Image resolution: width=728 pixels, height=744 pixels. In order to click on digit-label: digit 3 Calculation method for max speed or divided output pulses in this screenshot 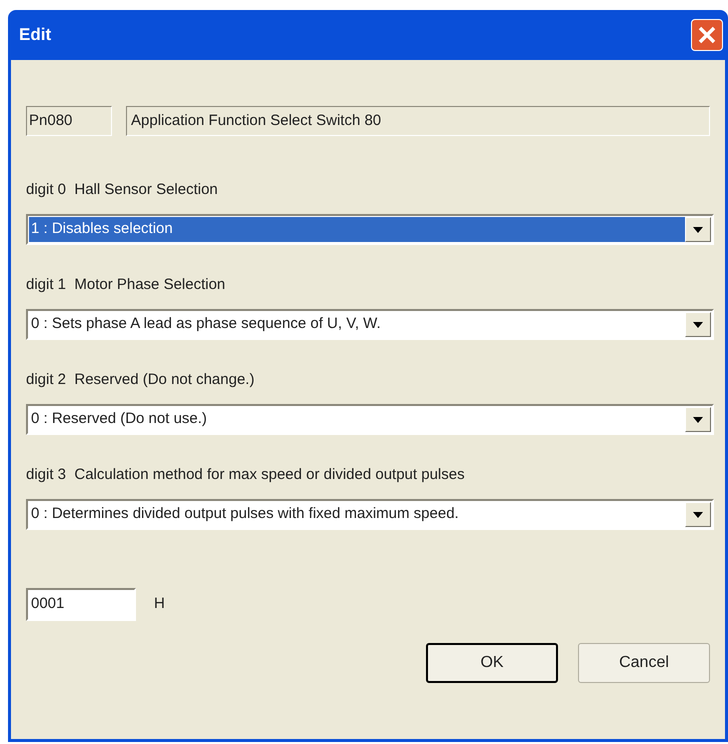, I will do `click(246, 475)`.